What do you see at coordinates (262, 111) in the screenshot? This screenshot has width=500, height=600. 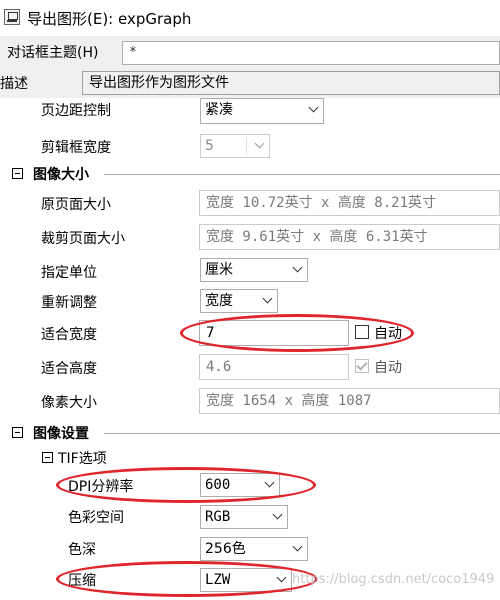 I see `margin-select: 紧凑` at bounding box center [262, 111].